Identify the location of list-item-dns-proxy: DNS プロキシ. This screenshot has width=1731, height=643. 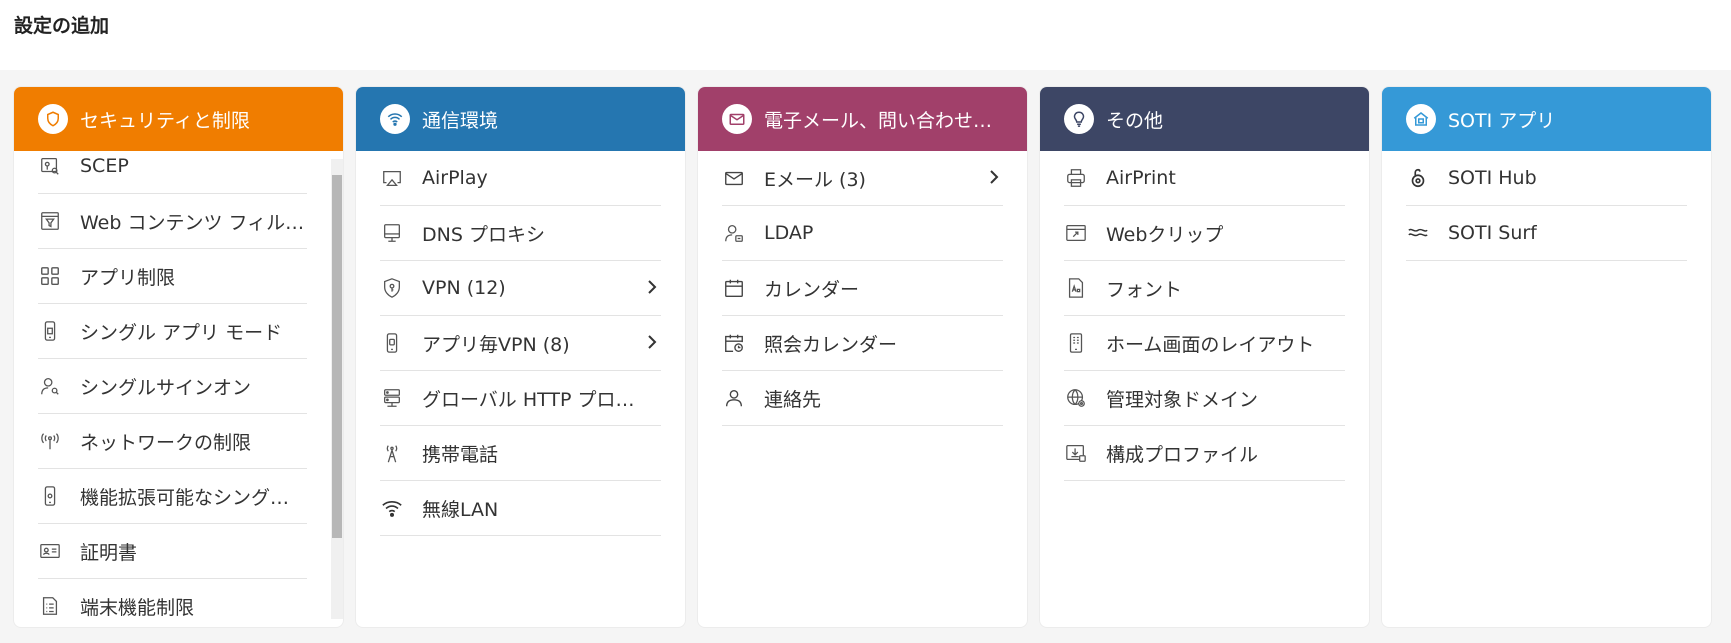
(520, 233).